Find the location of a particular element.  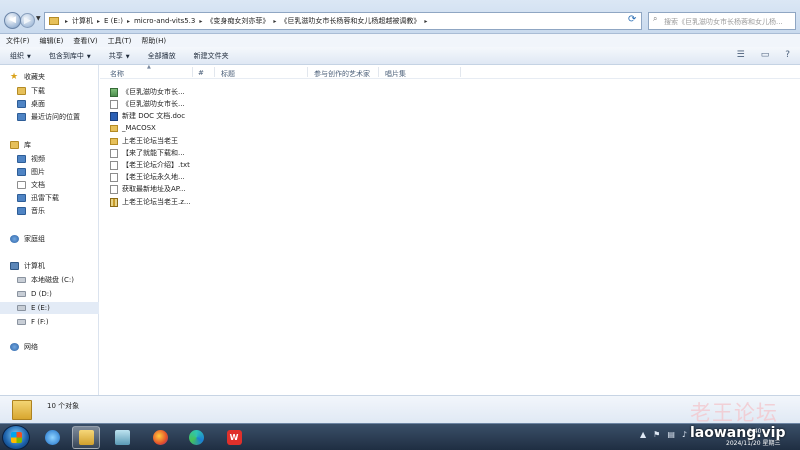

nav-drive-f: F (F:) is located at coordinates (49, 322).